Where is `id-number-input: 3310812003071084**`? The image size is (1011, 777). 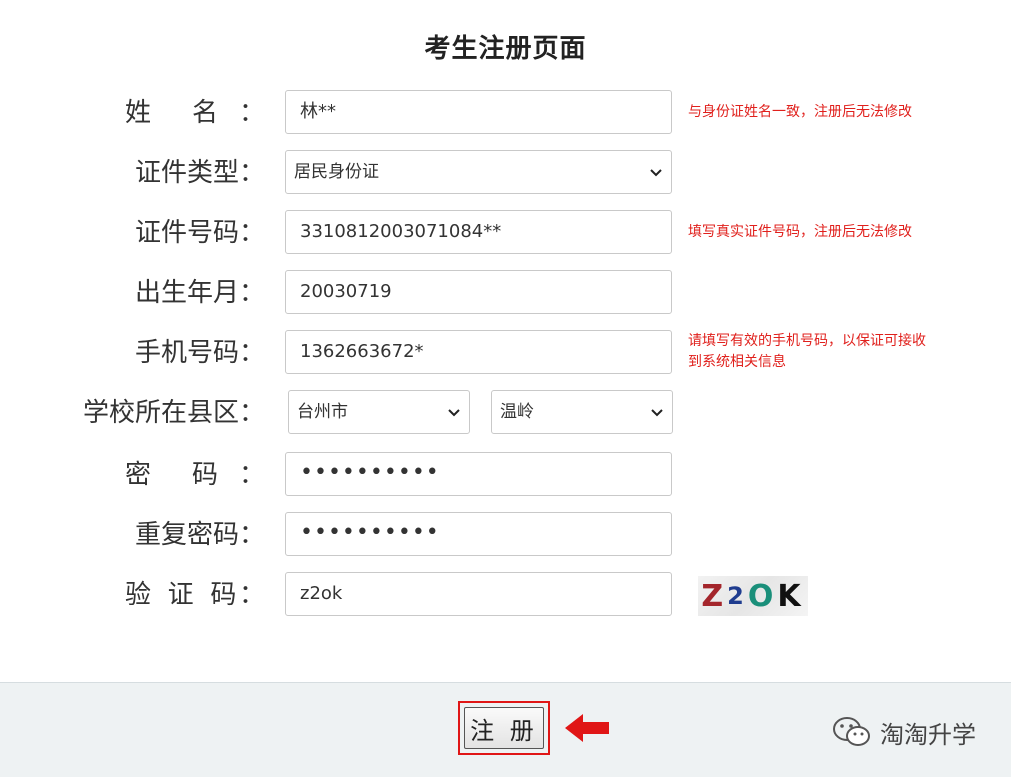 id-number-input: 3310812003071084** is located at coordinates (478, 232).